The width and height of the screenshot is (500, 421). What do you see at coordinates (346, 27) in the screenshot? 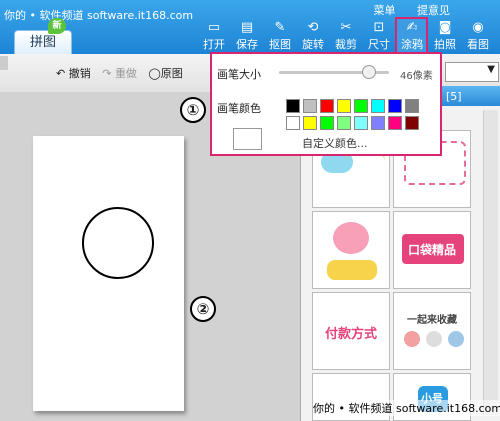
I see `crop-icon: ✂` at bounding box center [346, 27].